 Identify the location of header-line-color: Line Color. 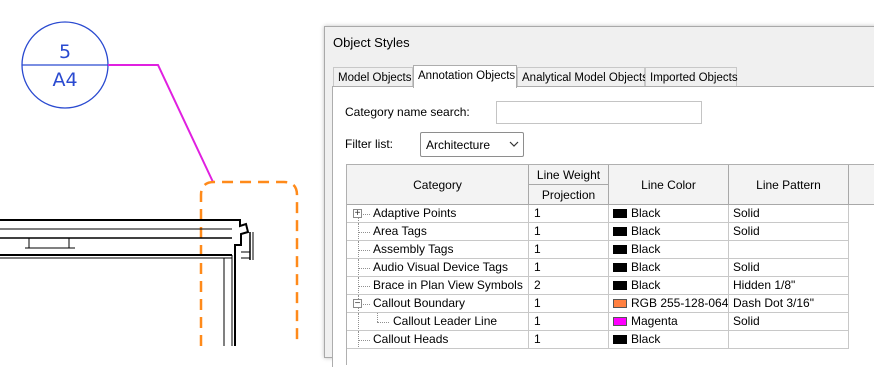
(669, 185).